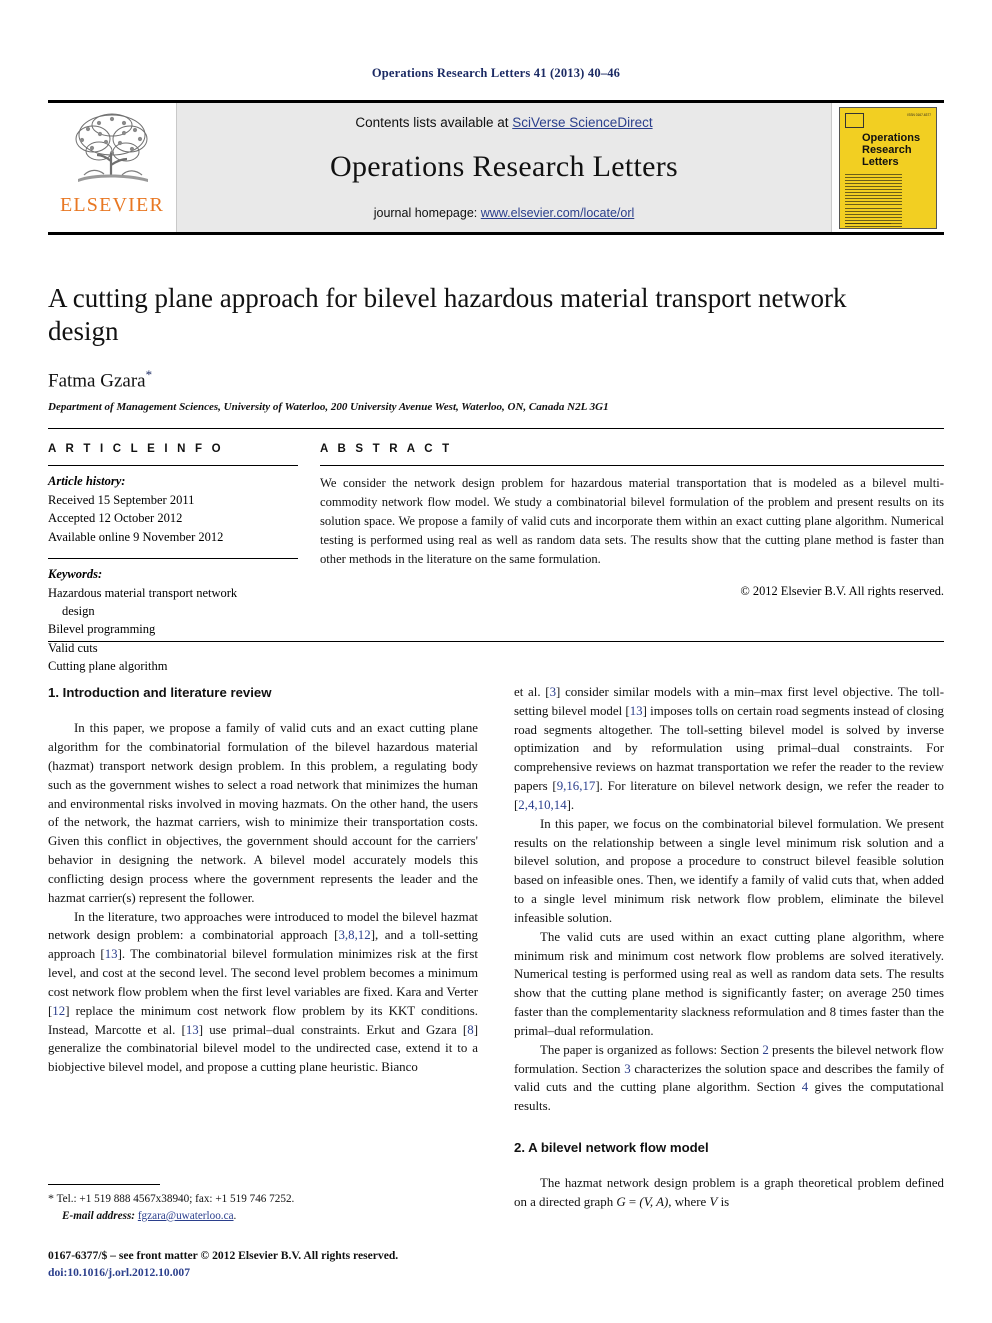 The image size is (992, 1323). Describe the element at coordinates (149, 374) in the screenshot. I see `corresponding-author-marker: *` at that location.